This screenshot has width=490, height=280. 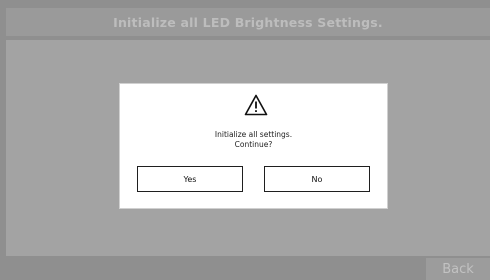 I want to click on page-title: Initialize all LED Brightness Settings., so click(x=248, y=22).